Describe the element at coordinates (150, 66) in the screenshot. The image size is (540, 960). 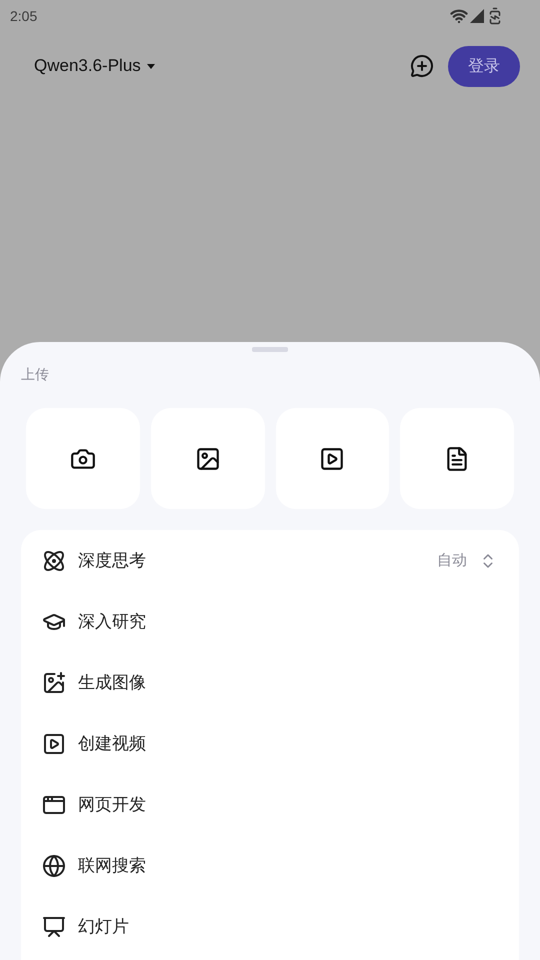
I see `caret-icon` at that location.